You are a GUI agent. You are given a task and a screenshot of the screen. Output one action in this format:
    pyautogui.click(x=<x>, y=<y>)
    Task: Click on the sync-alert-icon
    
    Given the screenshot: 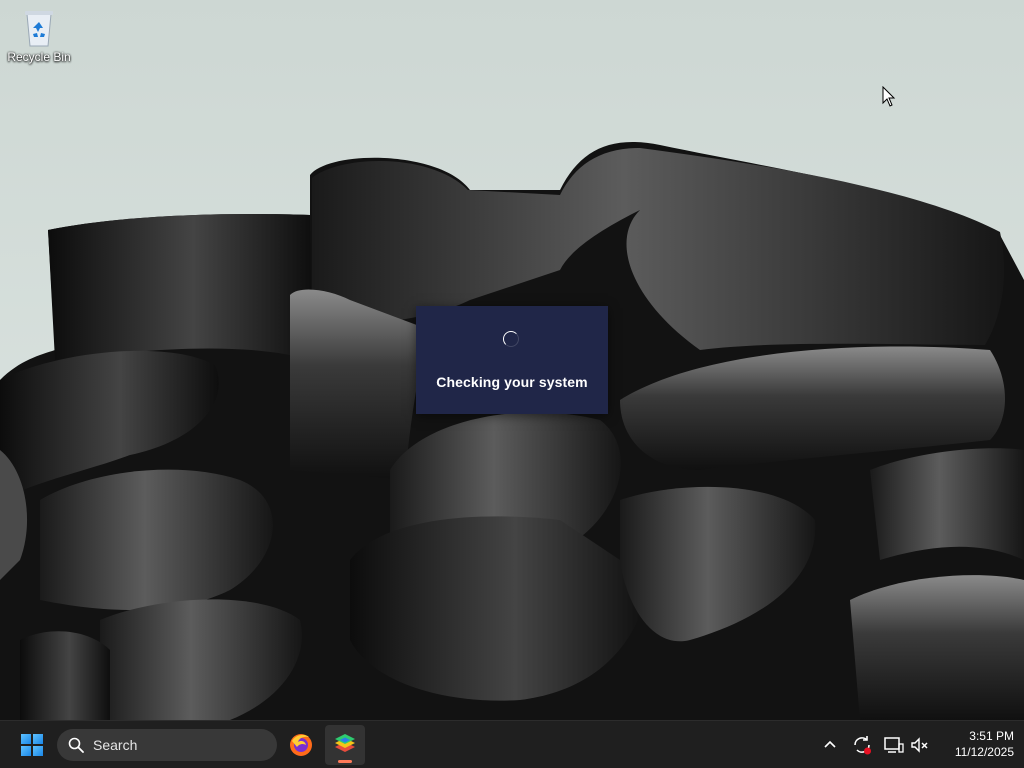 What is the action you would take?
    pyautogui.click(x=862, y=745)
    